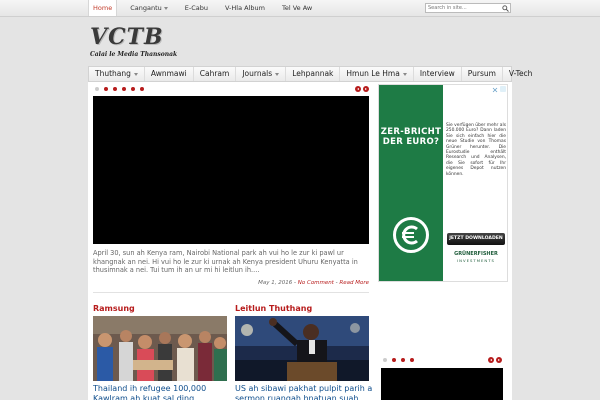  I want to click on side-slider-pagination, so click(398, 360).